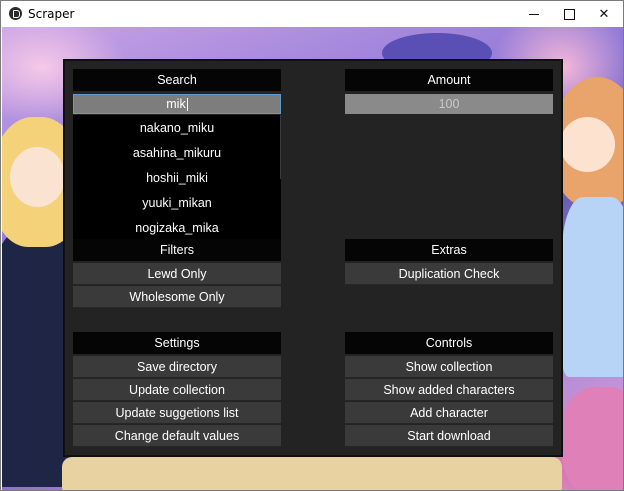 The image size is (624, 491). I want to click on close-icon: ✕, so click(604, 14).